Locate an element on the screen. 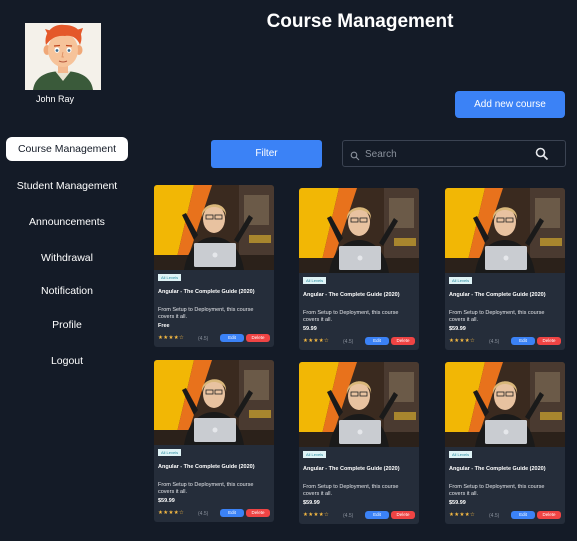 This screenshot has height=541, width=577. page-title: Course Management is located at coordinates (360, 21).